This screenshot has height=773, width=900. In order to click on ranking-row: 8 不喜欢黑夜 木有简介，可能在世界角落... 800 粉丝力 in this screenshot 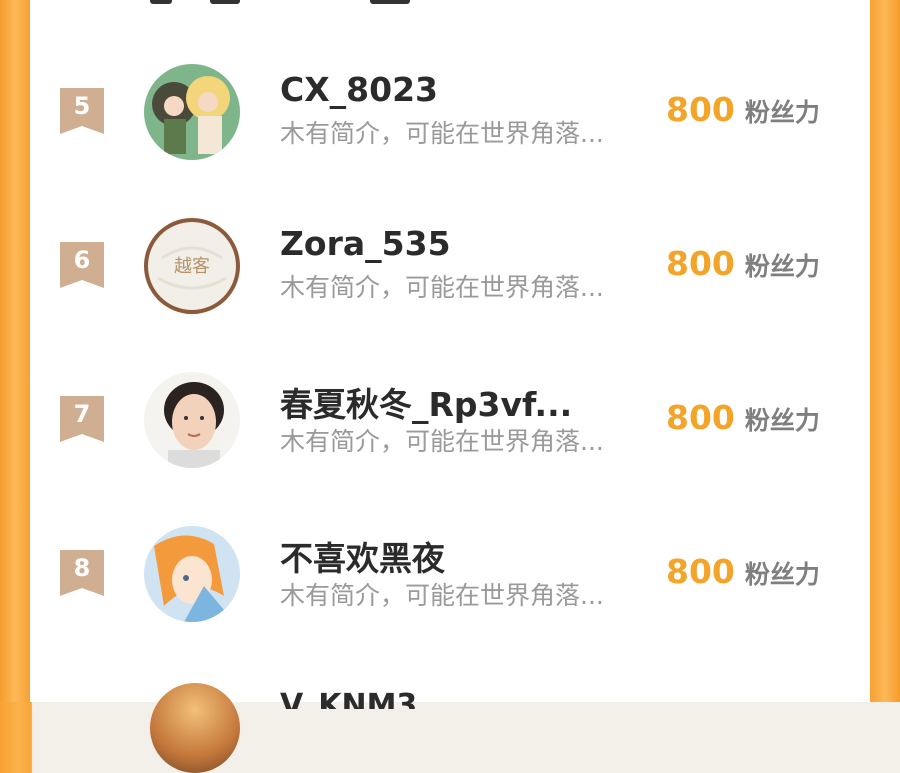, I will do `click(450, 574)`.